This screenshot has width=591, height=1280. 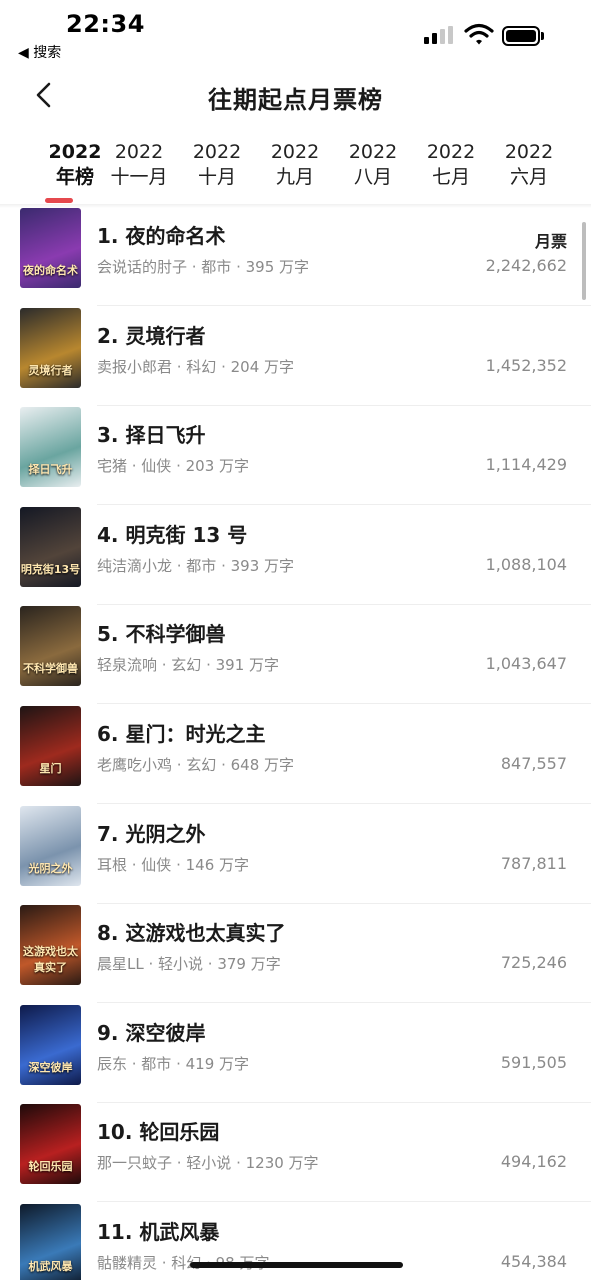 I want to click on book-cover-image: 择日飞升, so click(x=50, y=447).